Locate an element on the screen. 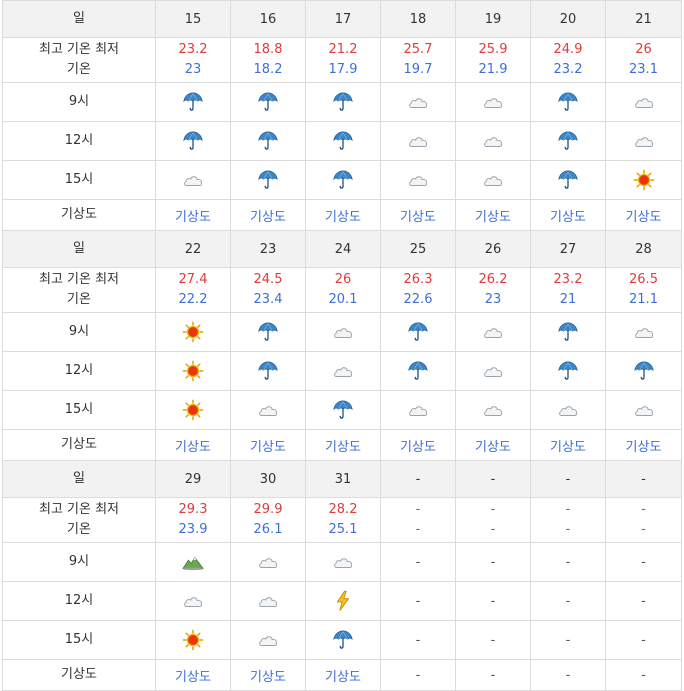 This screenshot has width=684, height=691. temperature-cell: 24.9 23.2 is located at coordinates (568, 60).